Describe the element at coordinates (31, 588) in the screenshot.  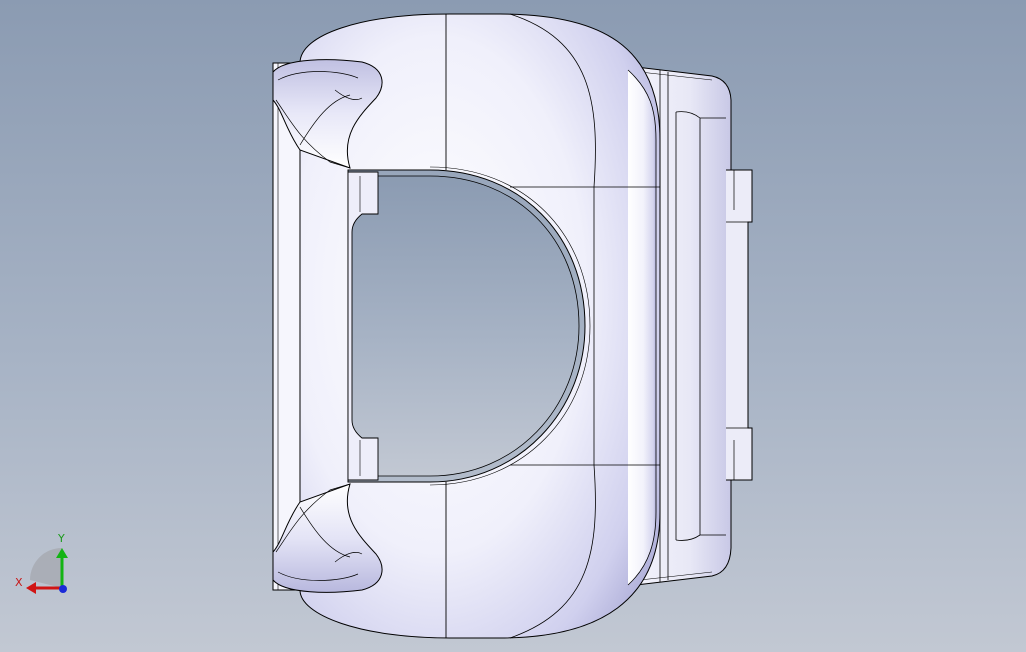
I see `x-arrow-head` at that location.